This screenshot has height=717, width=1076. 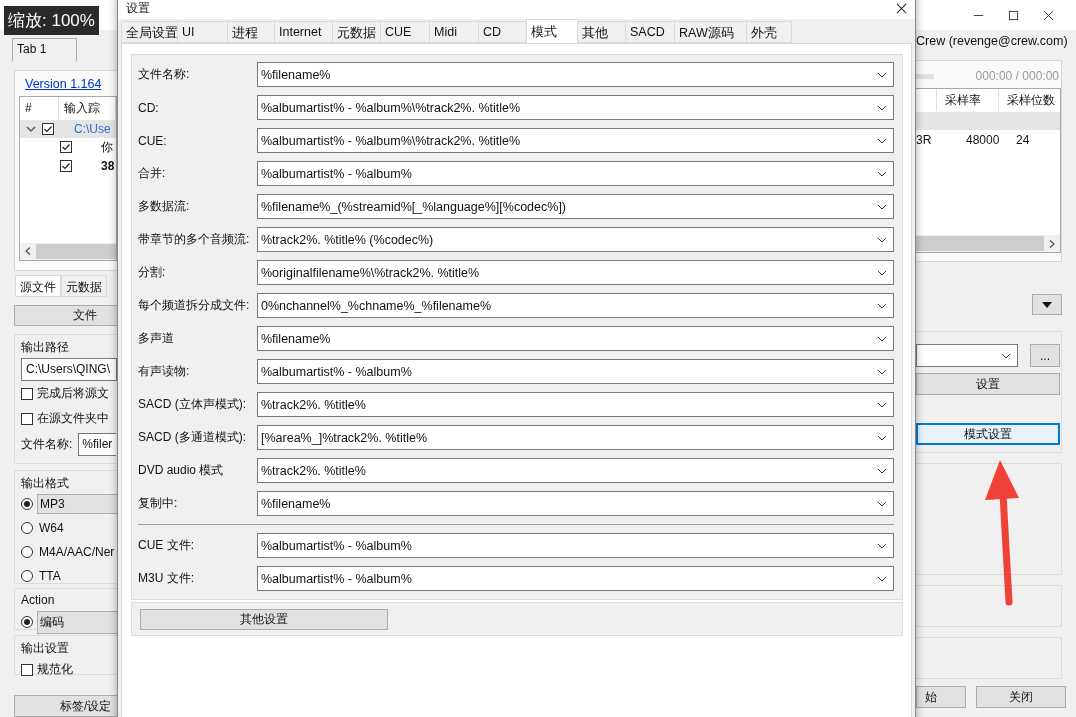 I want to click on checkbox-label: 完成后将源文, so click(x=73, y=394).